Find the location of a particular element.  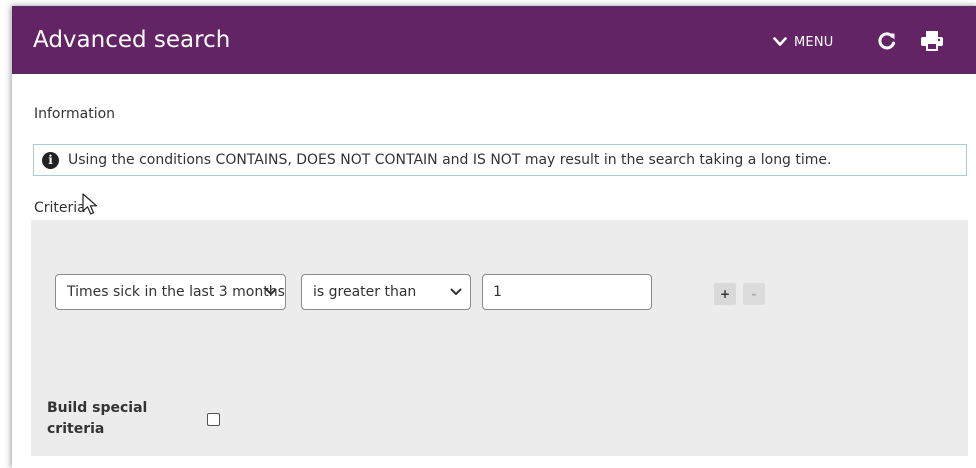

add-criteria-button: + is located at coordinates (725, 294).